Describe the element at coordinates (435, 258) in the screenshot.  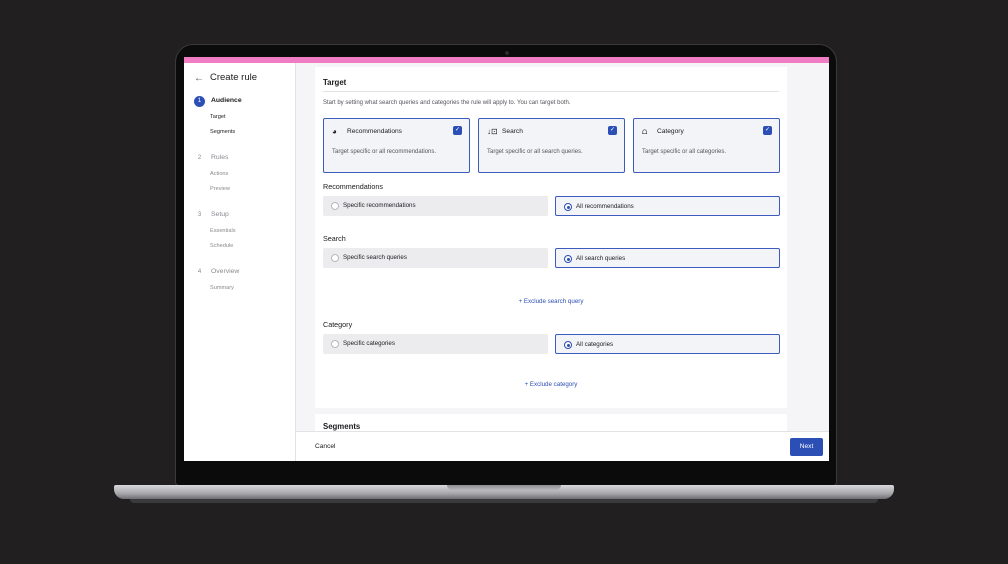
I see `radio-specific-search: Specific search queries` at that location.